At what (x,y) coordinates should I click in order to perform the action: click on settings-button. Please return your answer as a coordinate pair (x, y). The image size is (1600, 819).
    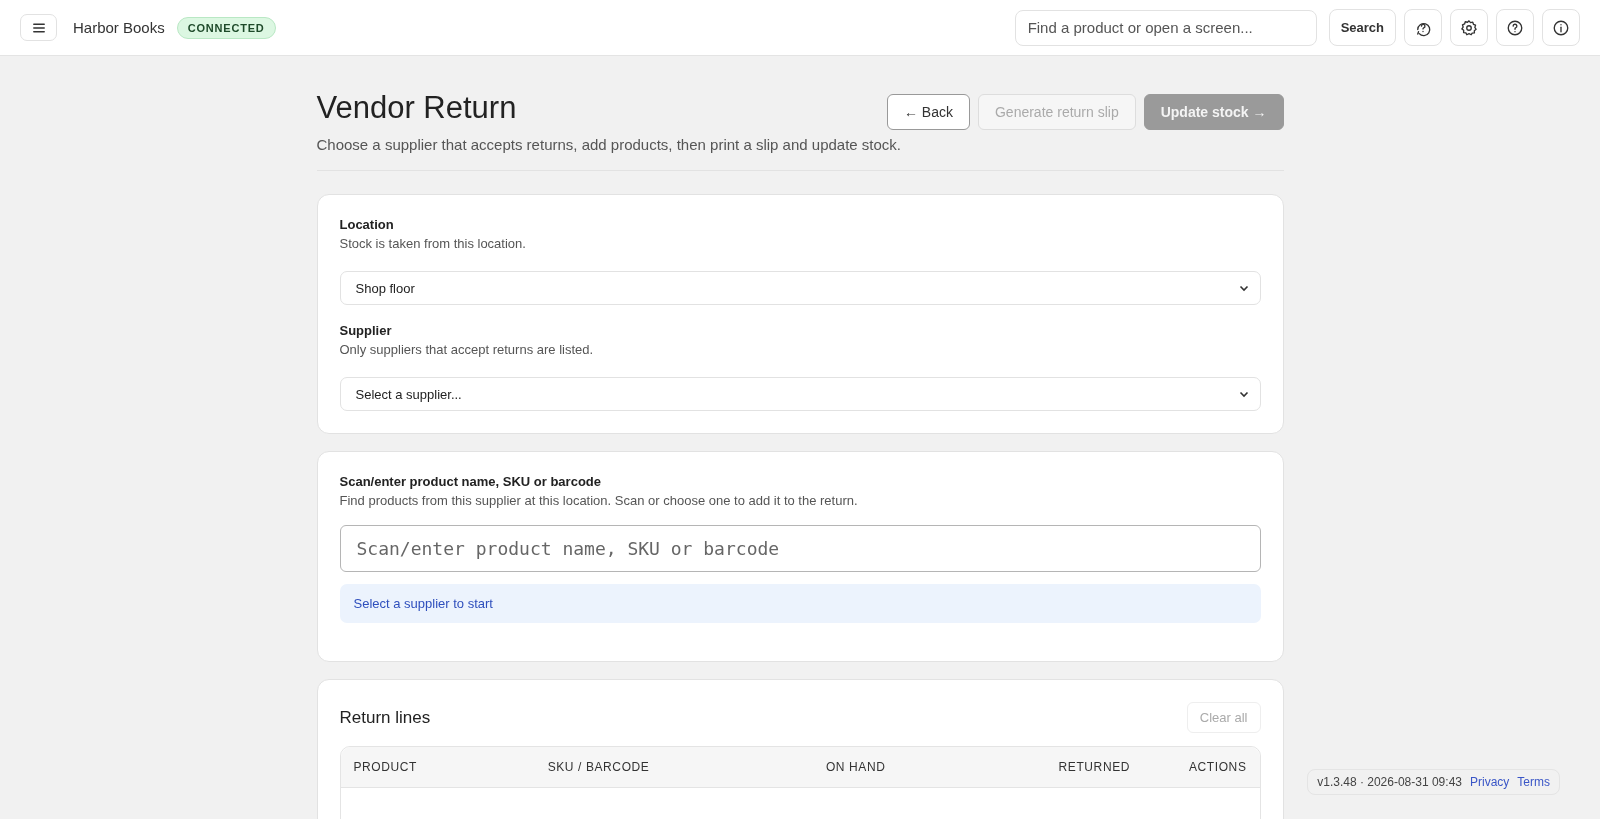
    Looking at the image, I should click on (1469, 27).